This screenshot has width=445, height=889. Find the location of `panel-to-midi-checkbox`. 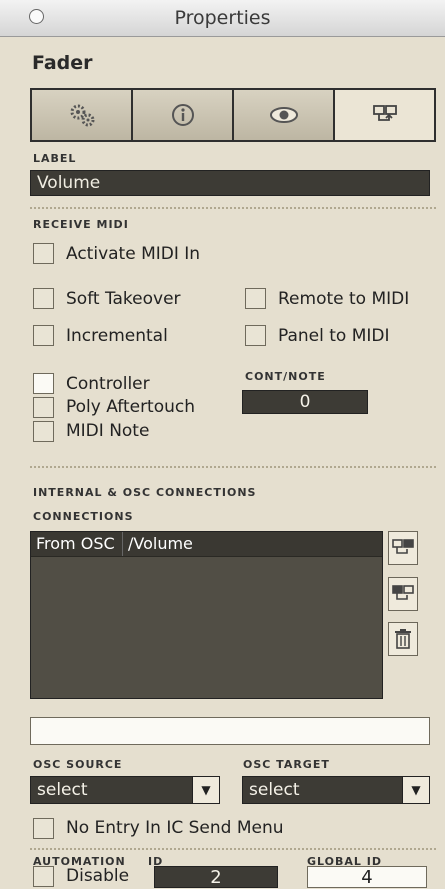

panel-to-midi-checkbox is located at coordinates (255, 335).